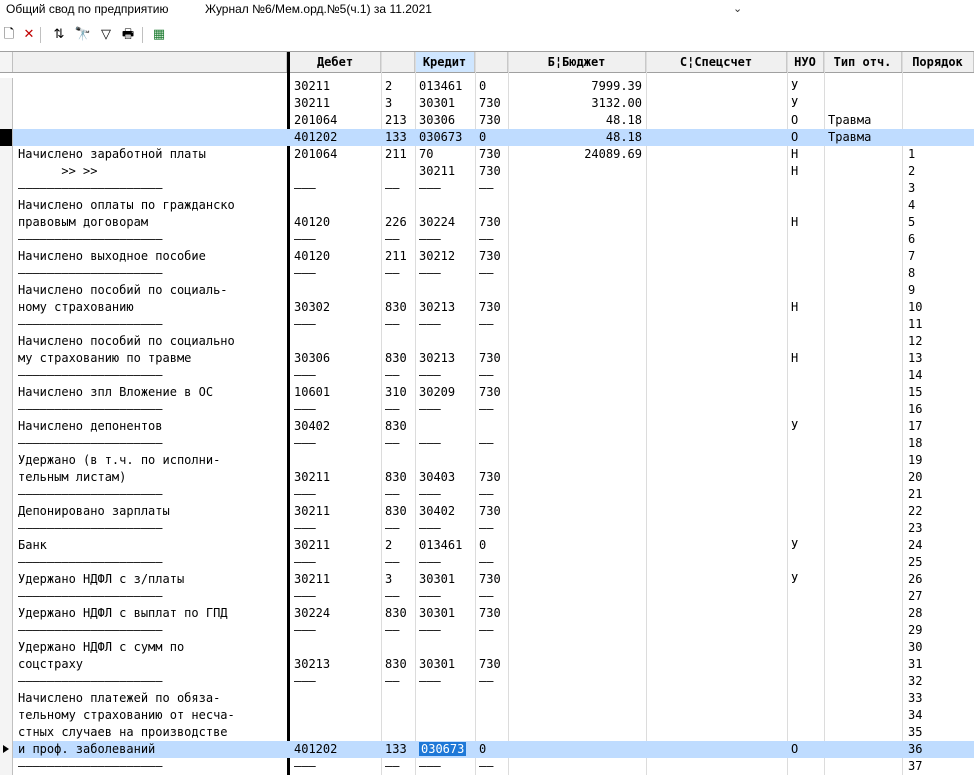  What do you see at coordinates (6, 749) in the screenshot?
I see `row-pointer-icon` at bounding box center [6, 749].